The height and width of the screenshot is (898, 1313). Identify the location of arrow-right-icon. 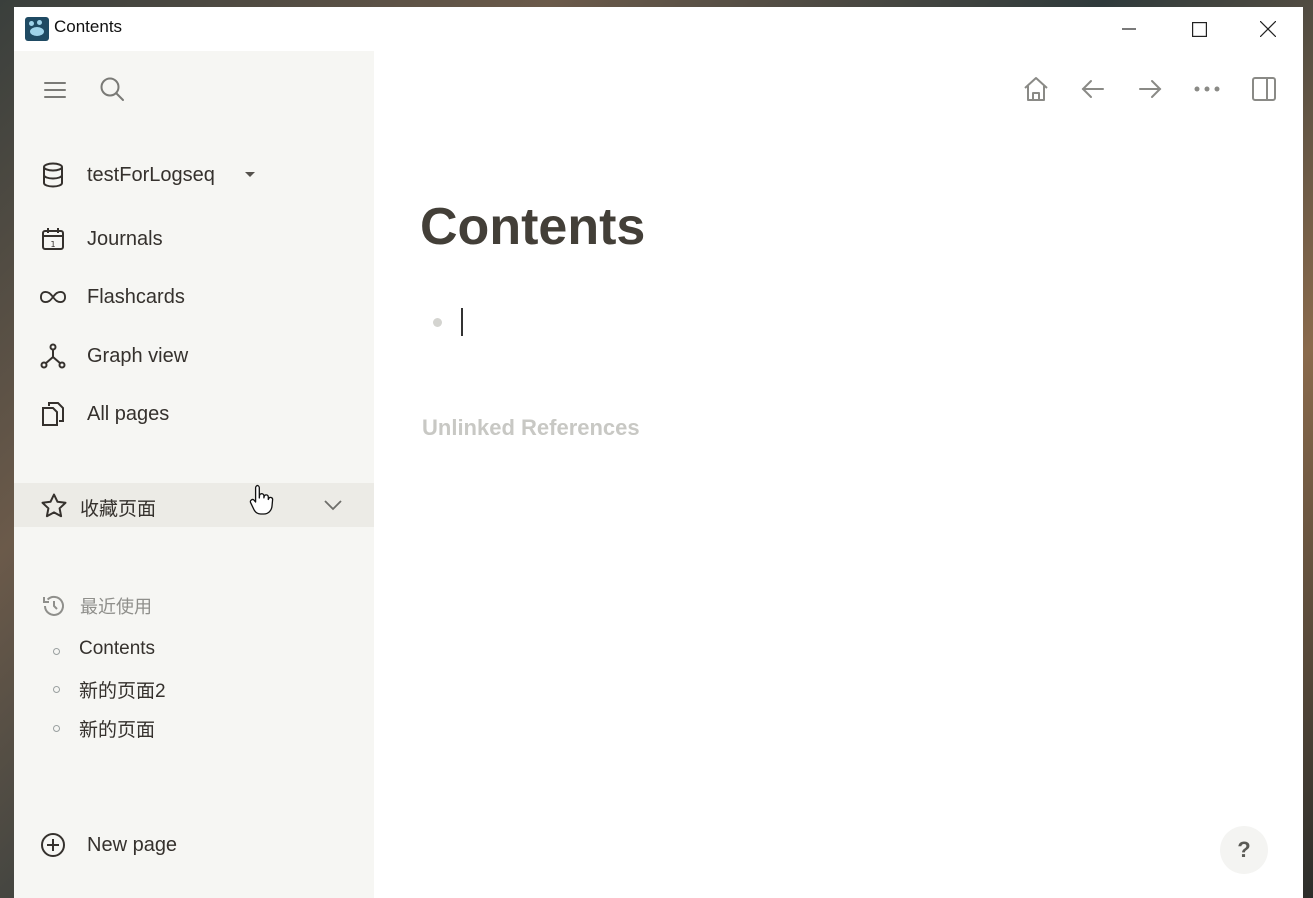
(1150, 89).